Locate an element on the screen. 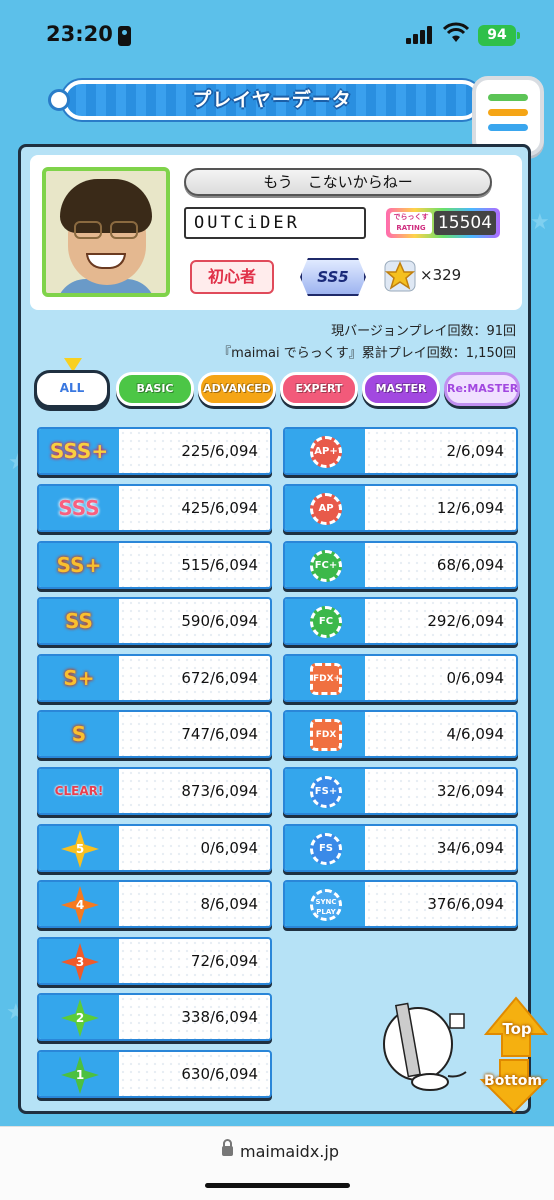 The width and height of the screenshot is (554, 1200). dx-star-2-label: 2 is located at coordinates (80, 1018).